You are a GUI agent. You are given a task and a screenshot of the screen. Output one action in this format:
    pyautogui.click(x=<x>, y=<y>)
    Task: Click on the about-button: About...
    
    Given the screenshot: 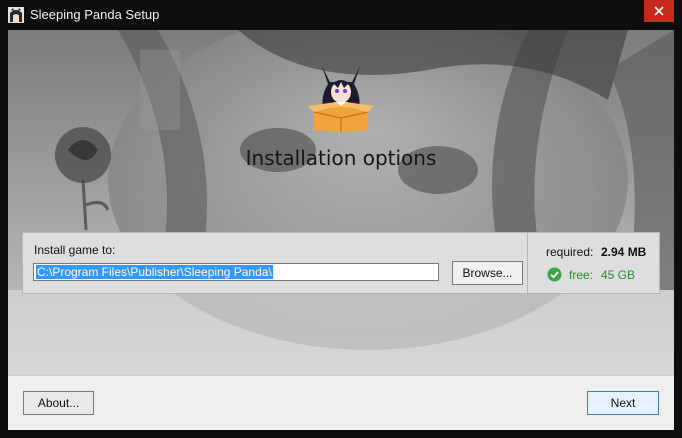 What is the action you would take?
    pyautogui.click(x=58, y=403)
    